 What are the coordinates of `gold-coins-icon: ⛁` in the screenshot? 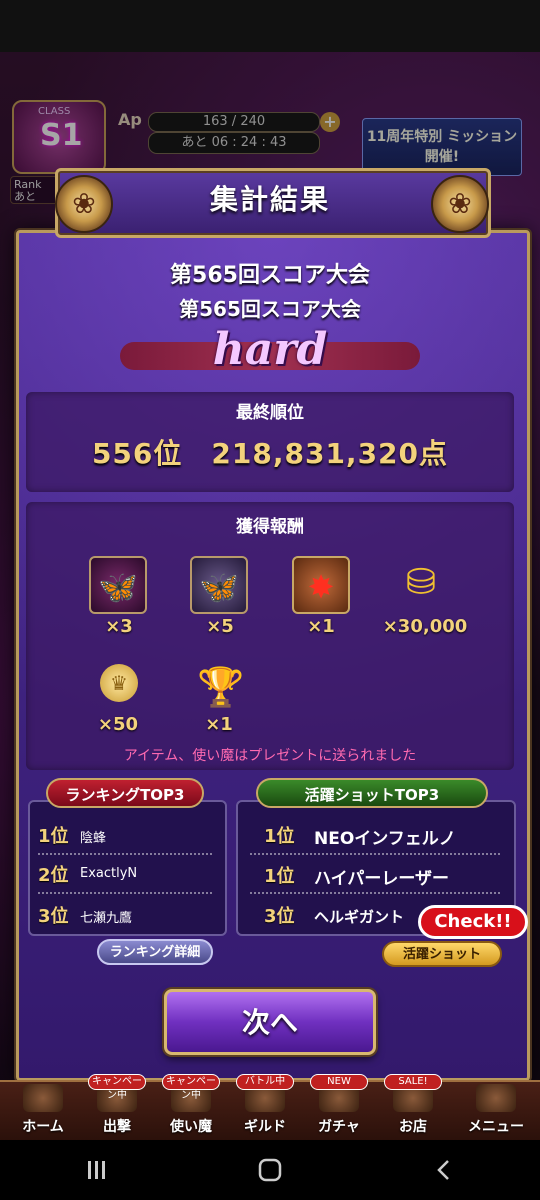 It's located at (421, 582).